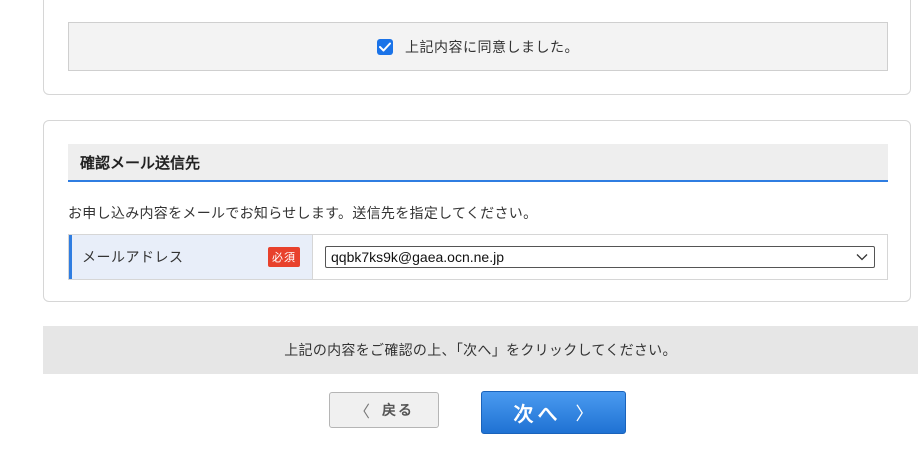 The image size is (918, 450). I want to click on notice-text: 上記の内容をご確認の上、「次へ」をクリックしてください。, so click(480, 351).